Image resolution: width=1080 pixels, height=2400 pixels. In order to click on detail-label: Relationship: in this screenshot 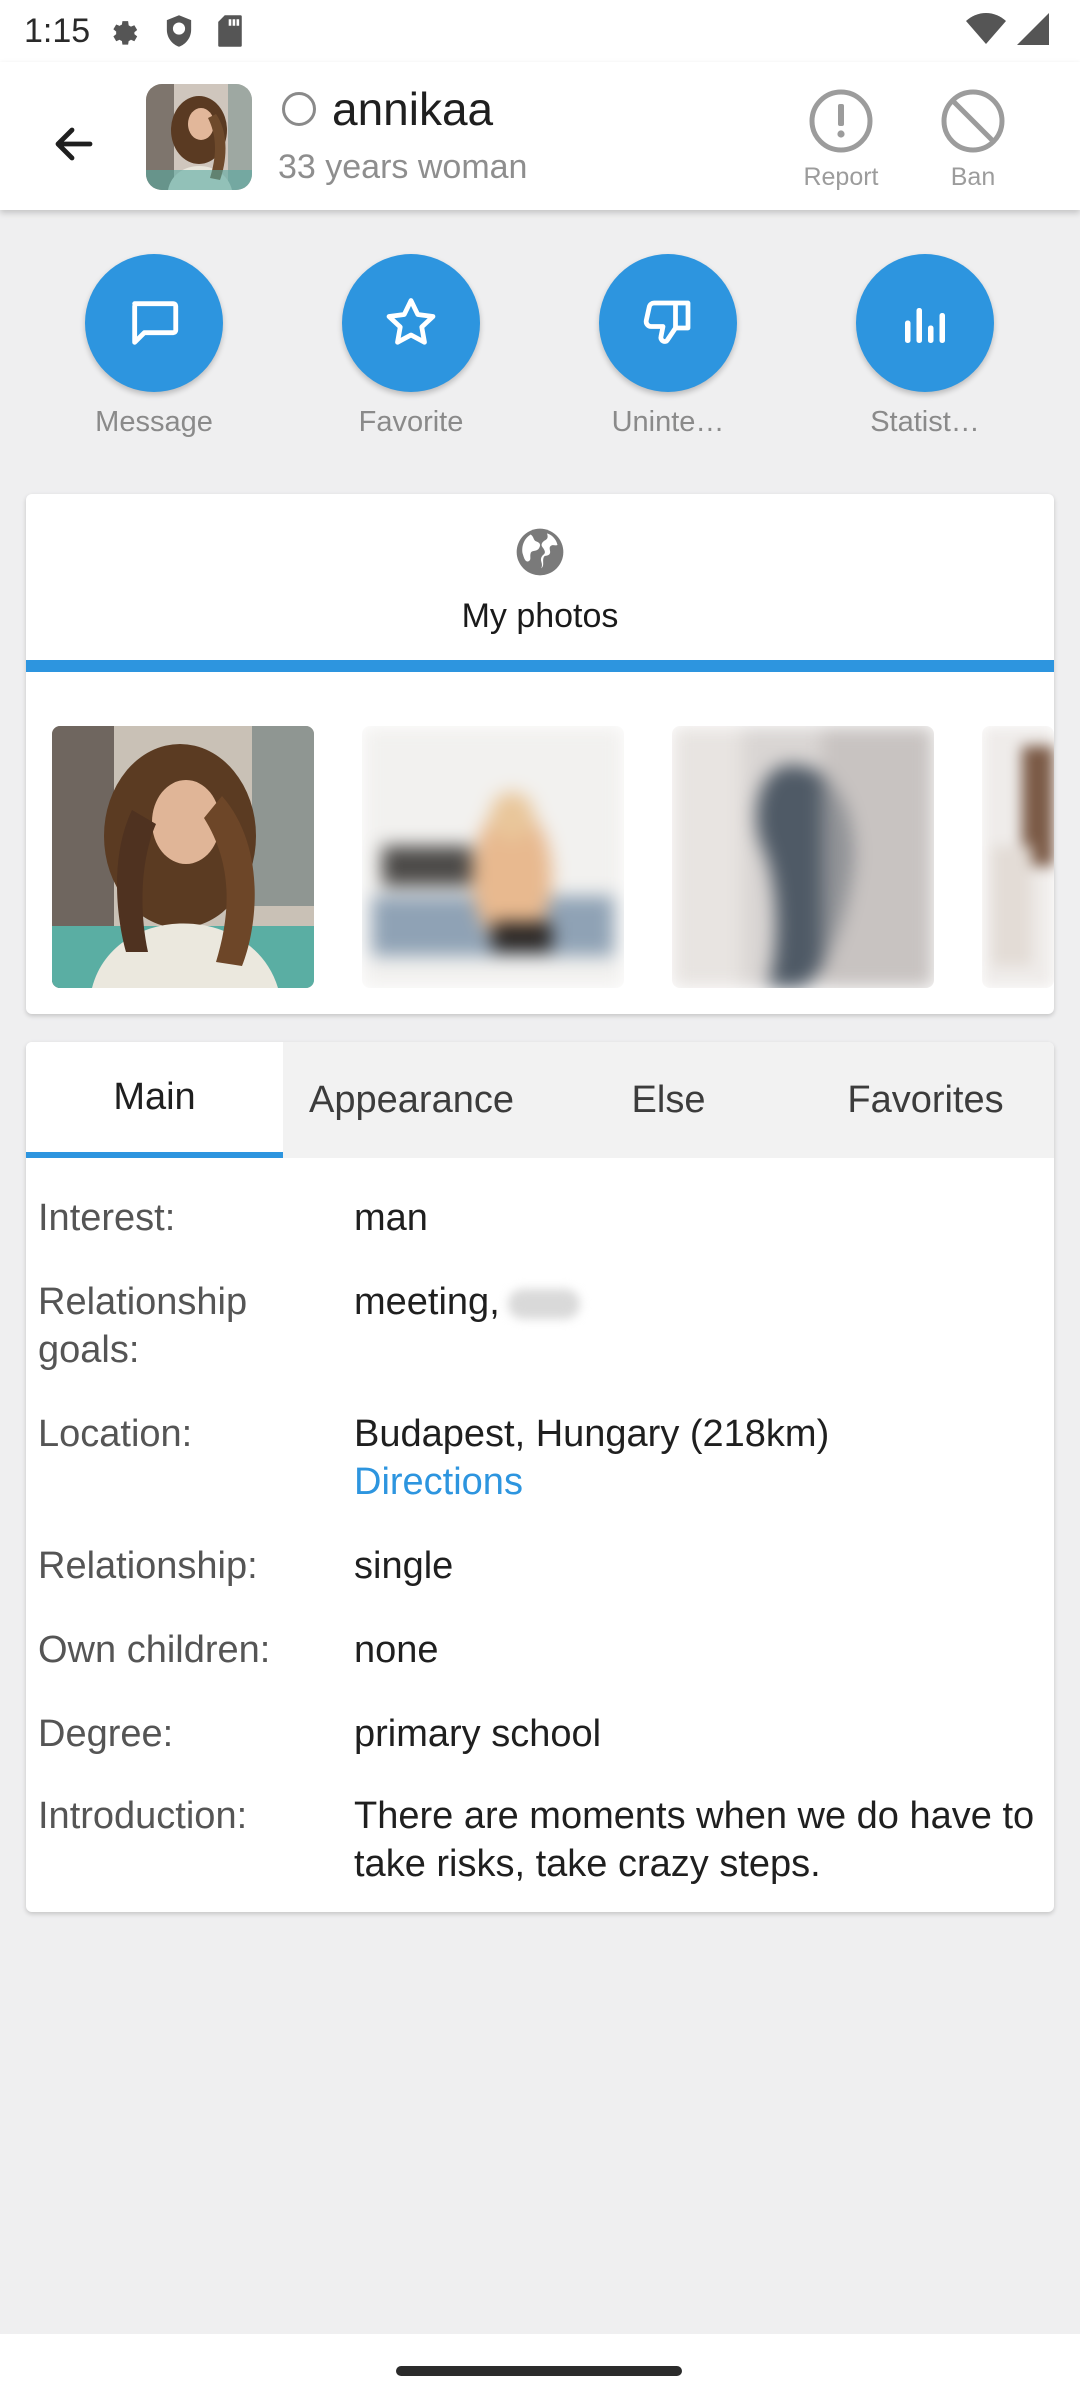, I will do `click(148, 1566)`.